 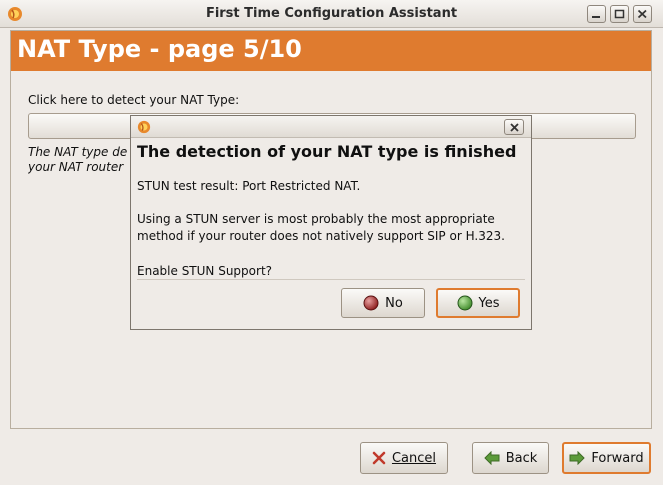 I want to click on yes-button: Yes, so click(x=478, y=303).